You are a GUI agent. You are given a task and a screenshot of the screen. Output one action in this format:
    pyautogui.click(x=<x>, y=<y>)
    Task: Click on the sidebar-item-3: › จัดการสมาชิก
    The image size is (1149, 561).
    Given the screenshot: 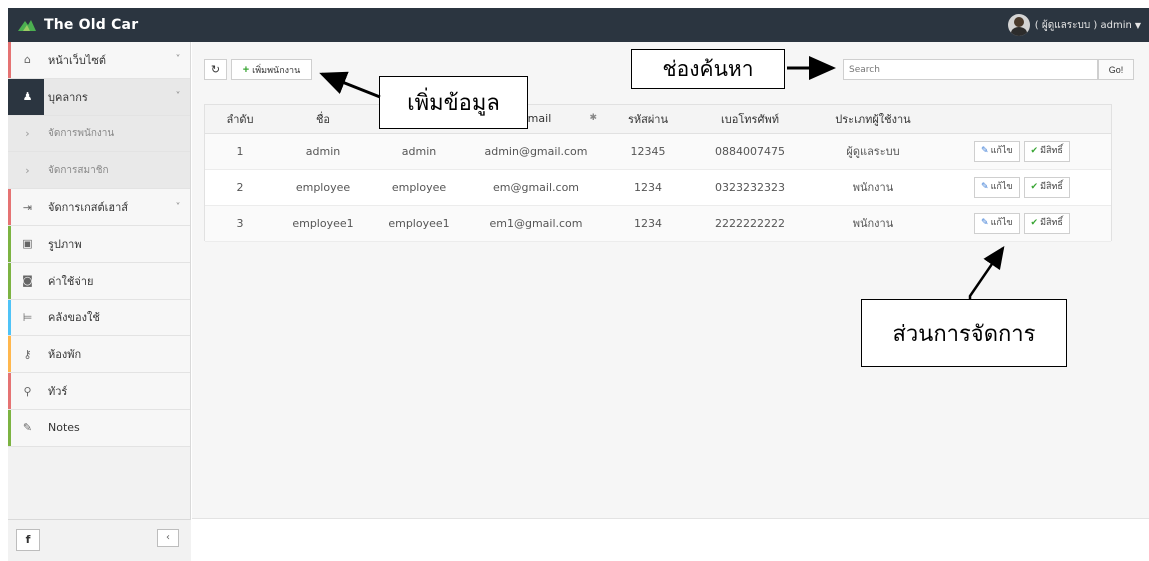 What is the action you would take?
    pyautogui.click(x=99, y=171)
    